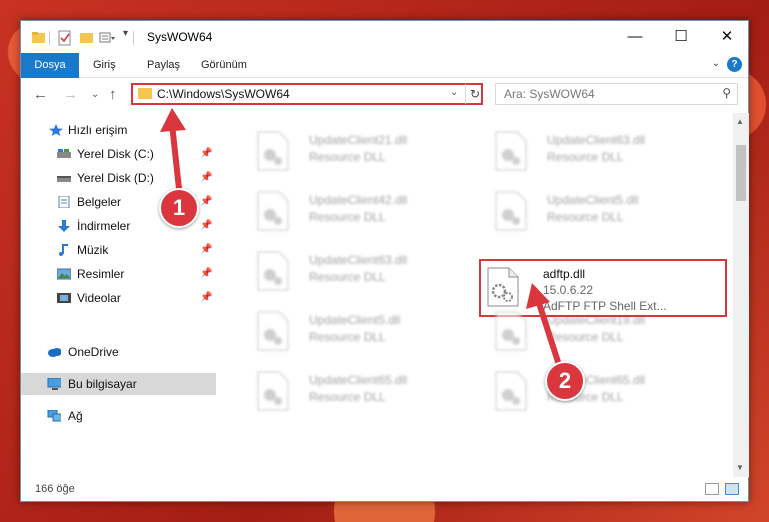  What do you see at coordinates (712, 489) in the screenshot?
I see `details-view-icon` at bounding box center [712, 489].